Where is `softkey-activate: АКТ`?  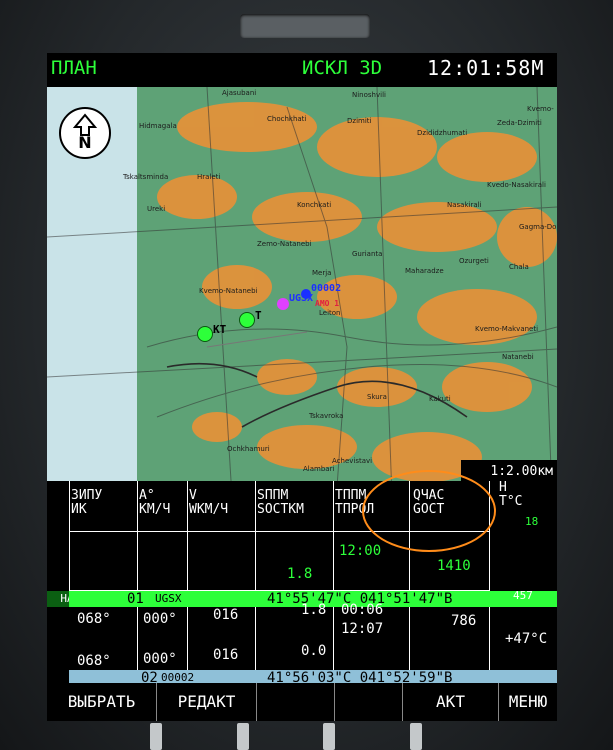
softkey-activate: АКТ is located at coordinates (451, 702).